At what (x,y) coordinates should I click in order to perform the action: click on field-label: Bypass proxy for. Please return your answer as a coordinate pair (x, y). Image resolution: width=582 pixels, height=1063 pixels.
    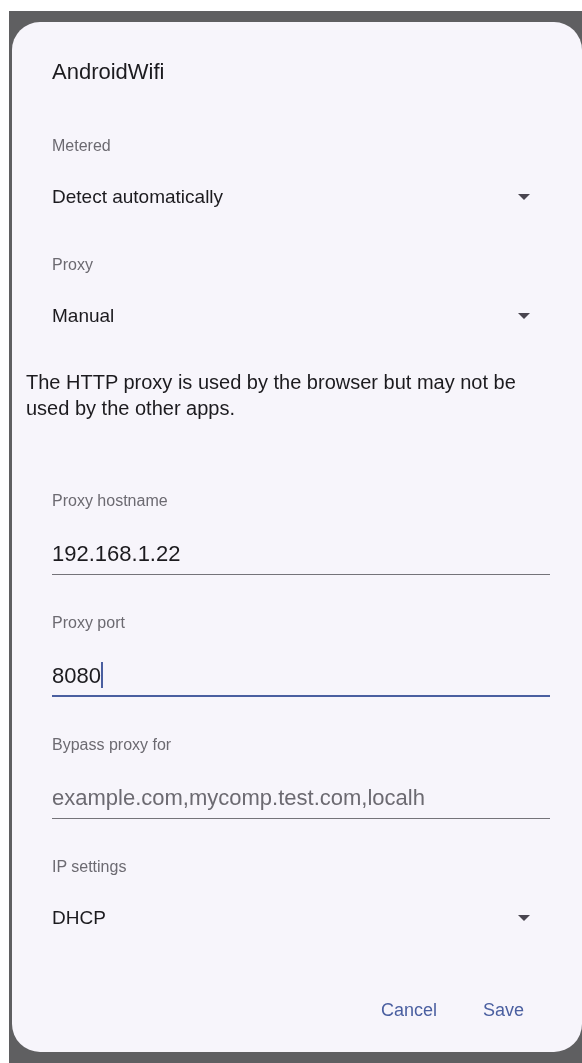
    Looking at the image, I should click on (112, 745).